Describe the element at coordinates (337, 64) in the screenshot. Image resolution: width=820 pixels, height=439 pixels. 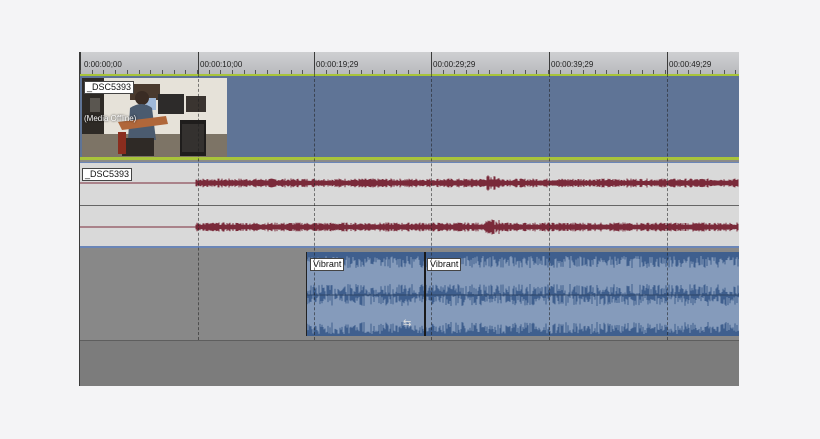
I see `ruler-label: 00:00:19;29` at that location.